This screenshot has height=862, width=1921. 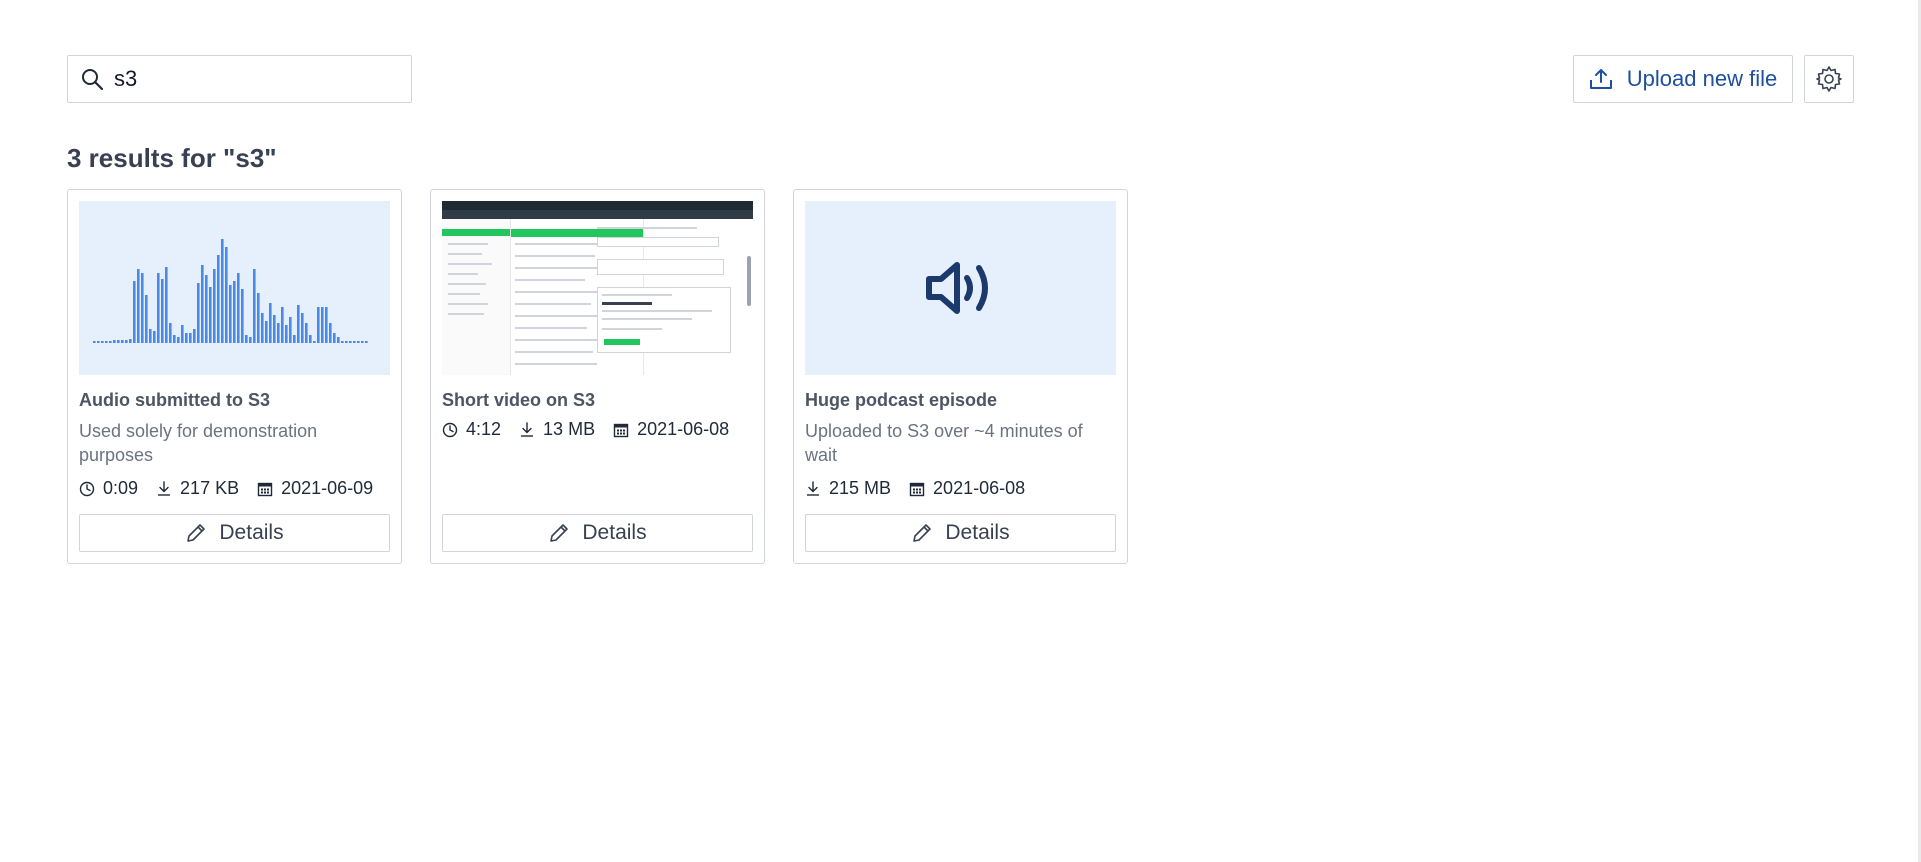 What do you see at coordinates (87, 488) in the screenshot?
I see `clock-icon` at bounding box center [87, 488].